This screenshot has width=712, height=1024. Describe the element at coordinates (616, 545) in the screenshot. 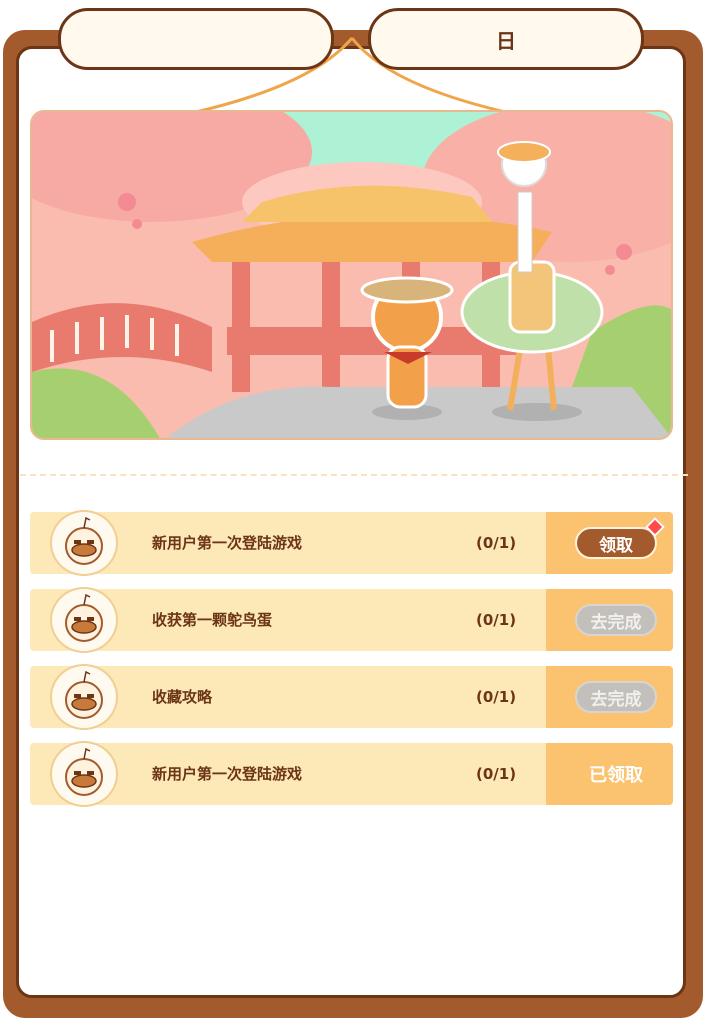

I see `claim-button-label: 领取` at that location.